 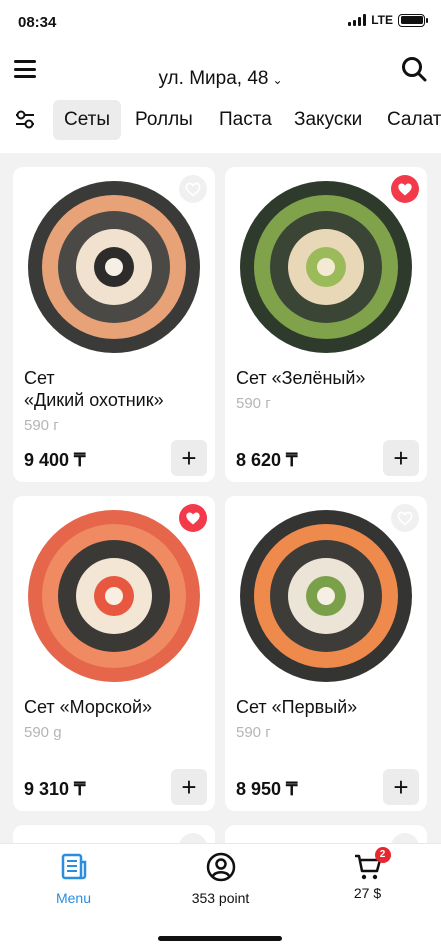 I want to click on product-price: 8 620 ₸, so click(x=267, y=460).